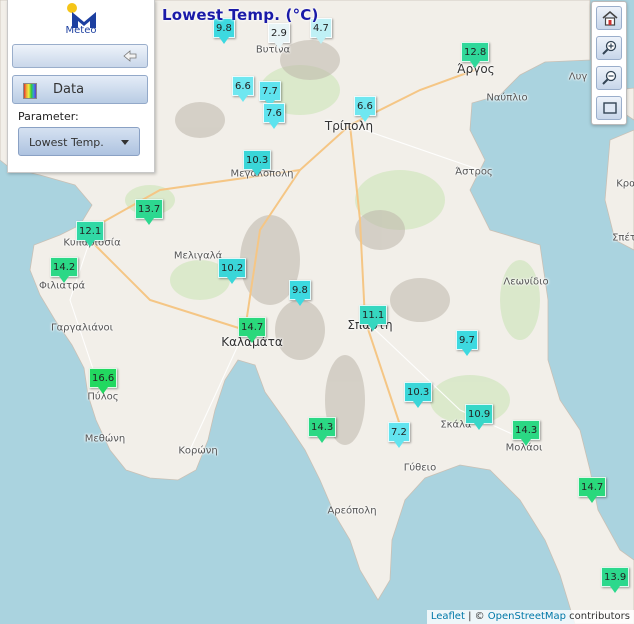 The height and width of the screenshot is (624, 634). Describe the element at coordinates (30, 91) in the screenshot. I see `color-scale-icon` at that location.